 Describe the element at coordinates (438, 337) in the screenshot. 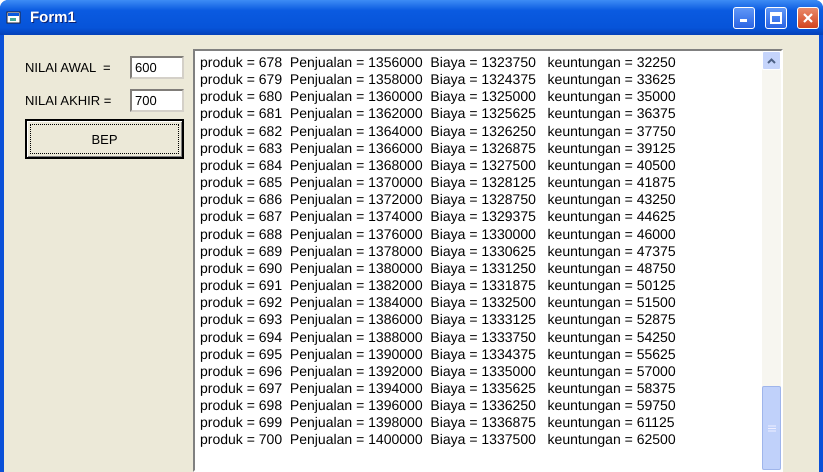

I see `output-line: produk = 694 Penjualan = 1388000 Biaya = 1333750 keuntungan = 54250` at that location.